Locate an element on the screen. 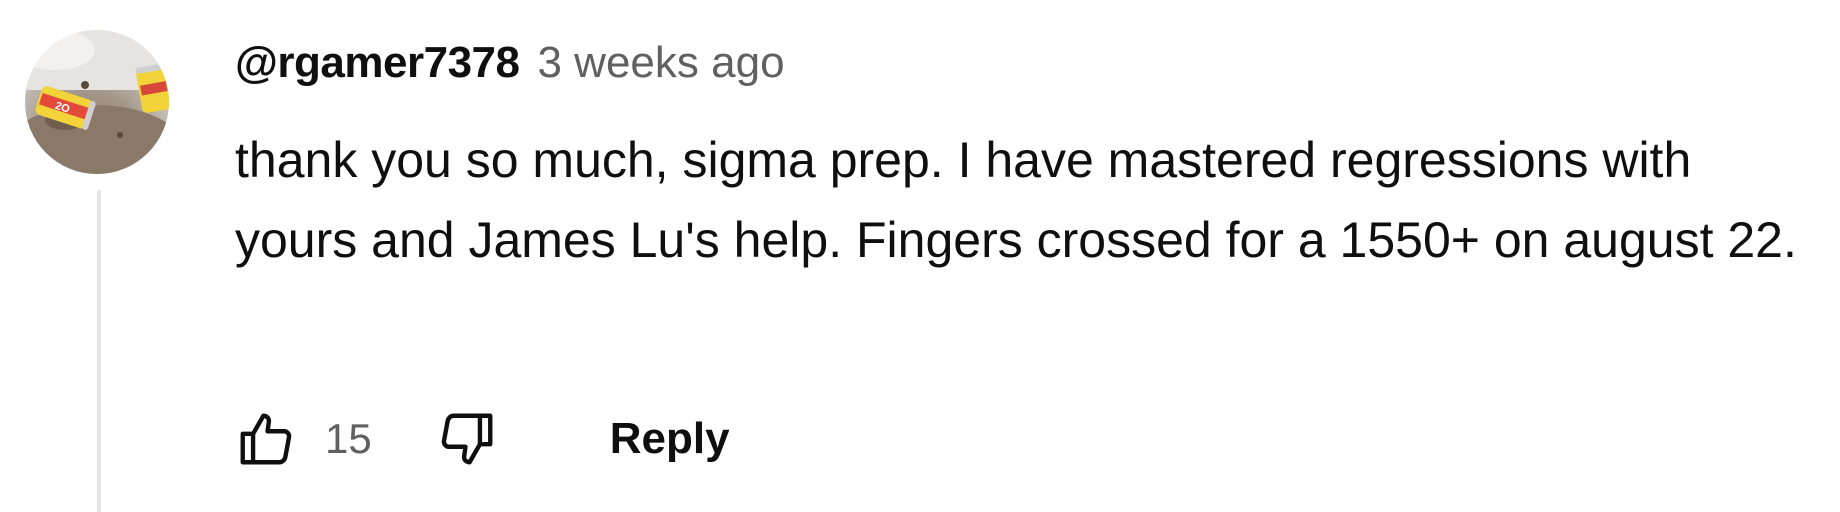  thumbs-down-icon is located at coordinates (467, 439).